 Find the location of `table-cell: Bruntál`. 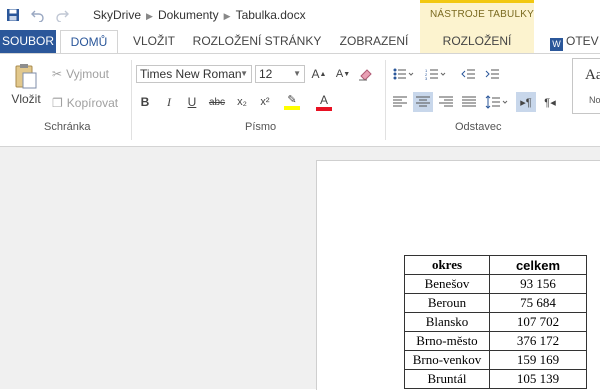

table-cell: Bruntál is located at coordinates (447, 379).